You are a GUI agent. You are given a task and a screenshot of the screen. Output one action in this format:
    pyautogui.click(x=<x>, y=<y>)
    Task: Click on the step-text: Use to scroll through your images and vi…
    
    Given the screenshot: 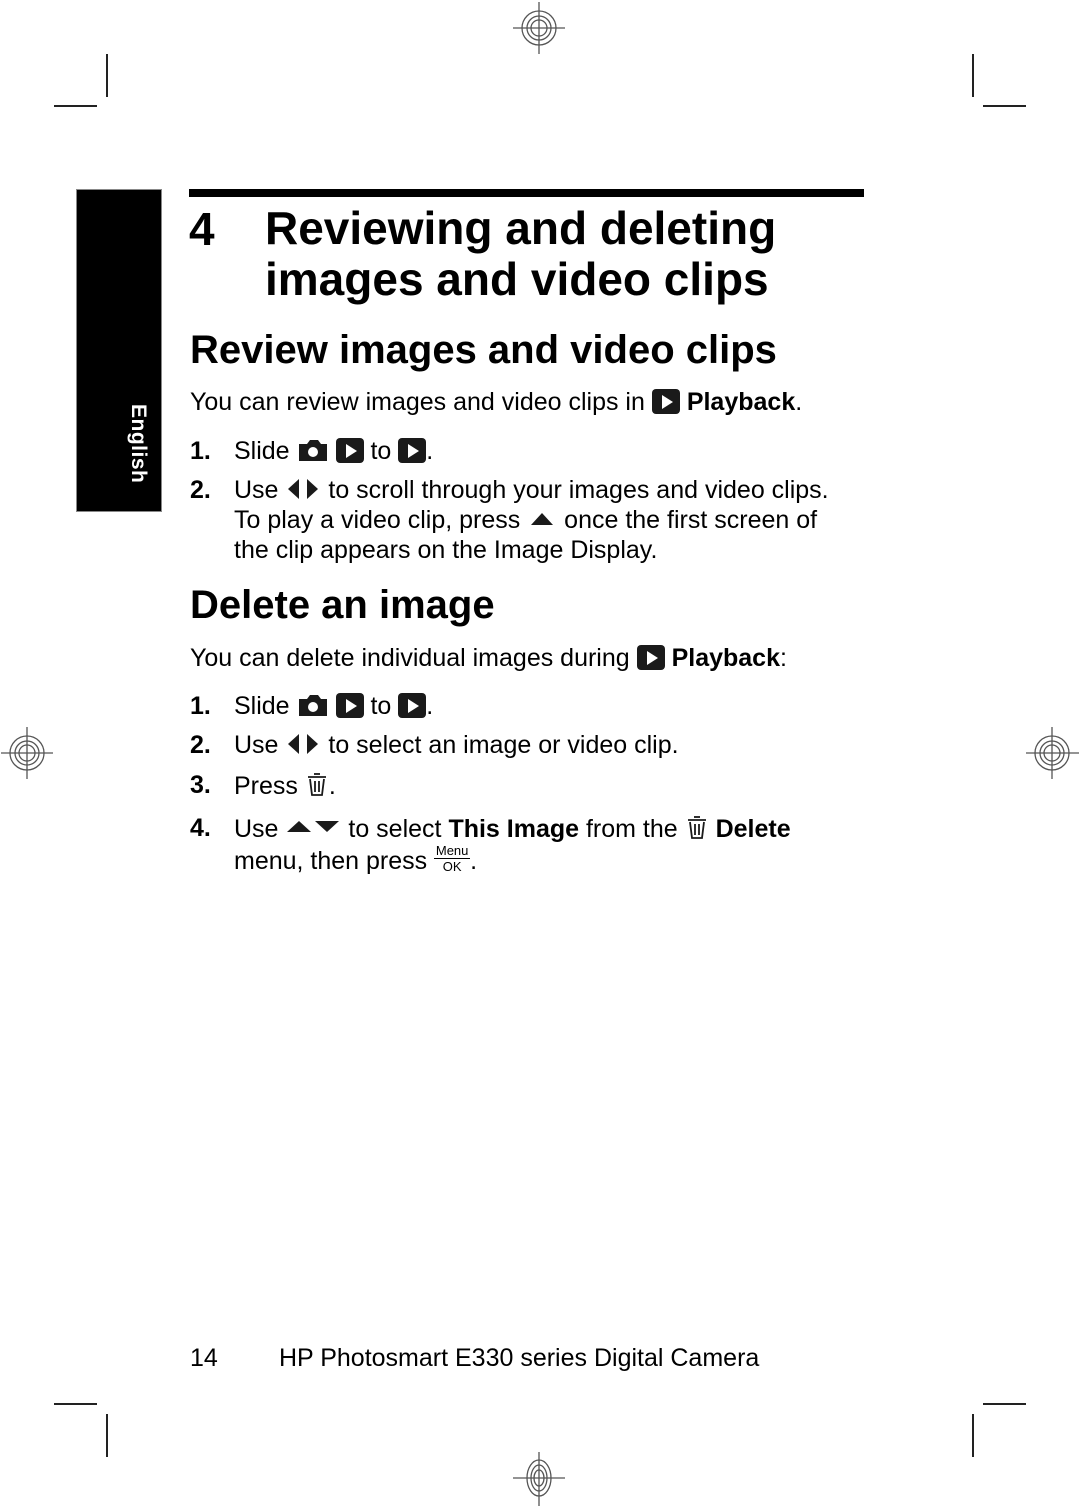 What is the action you would take?
    pyautogui.click(x=531, y=520)
    